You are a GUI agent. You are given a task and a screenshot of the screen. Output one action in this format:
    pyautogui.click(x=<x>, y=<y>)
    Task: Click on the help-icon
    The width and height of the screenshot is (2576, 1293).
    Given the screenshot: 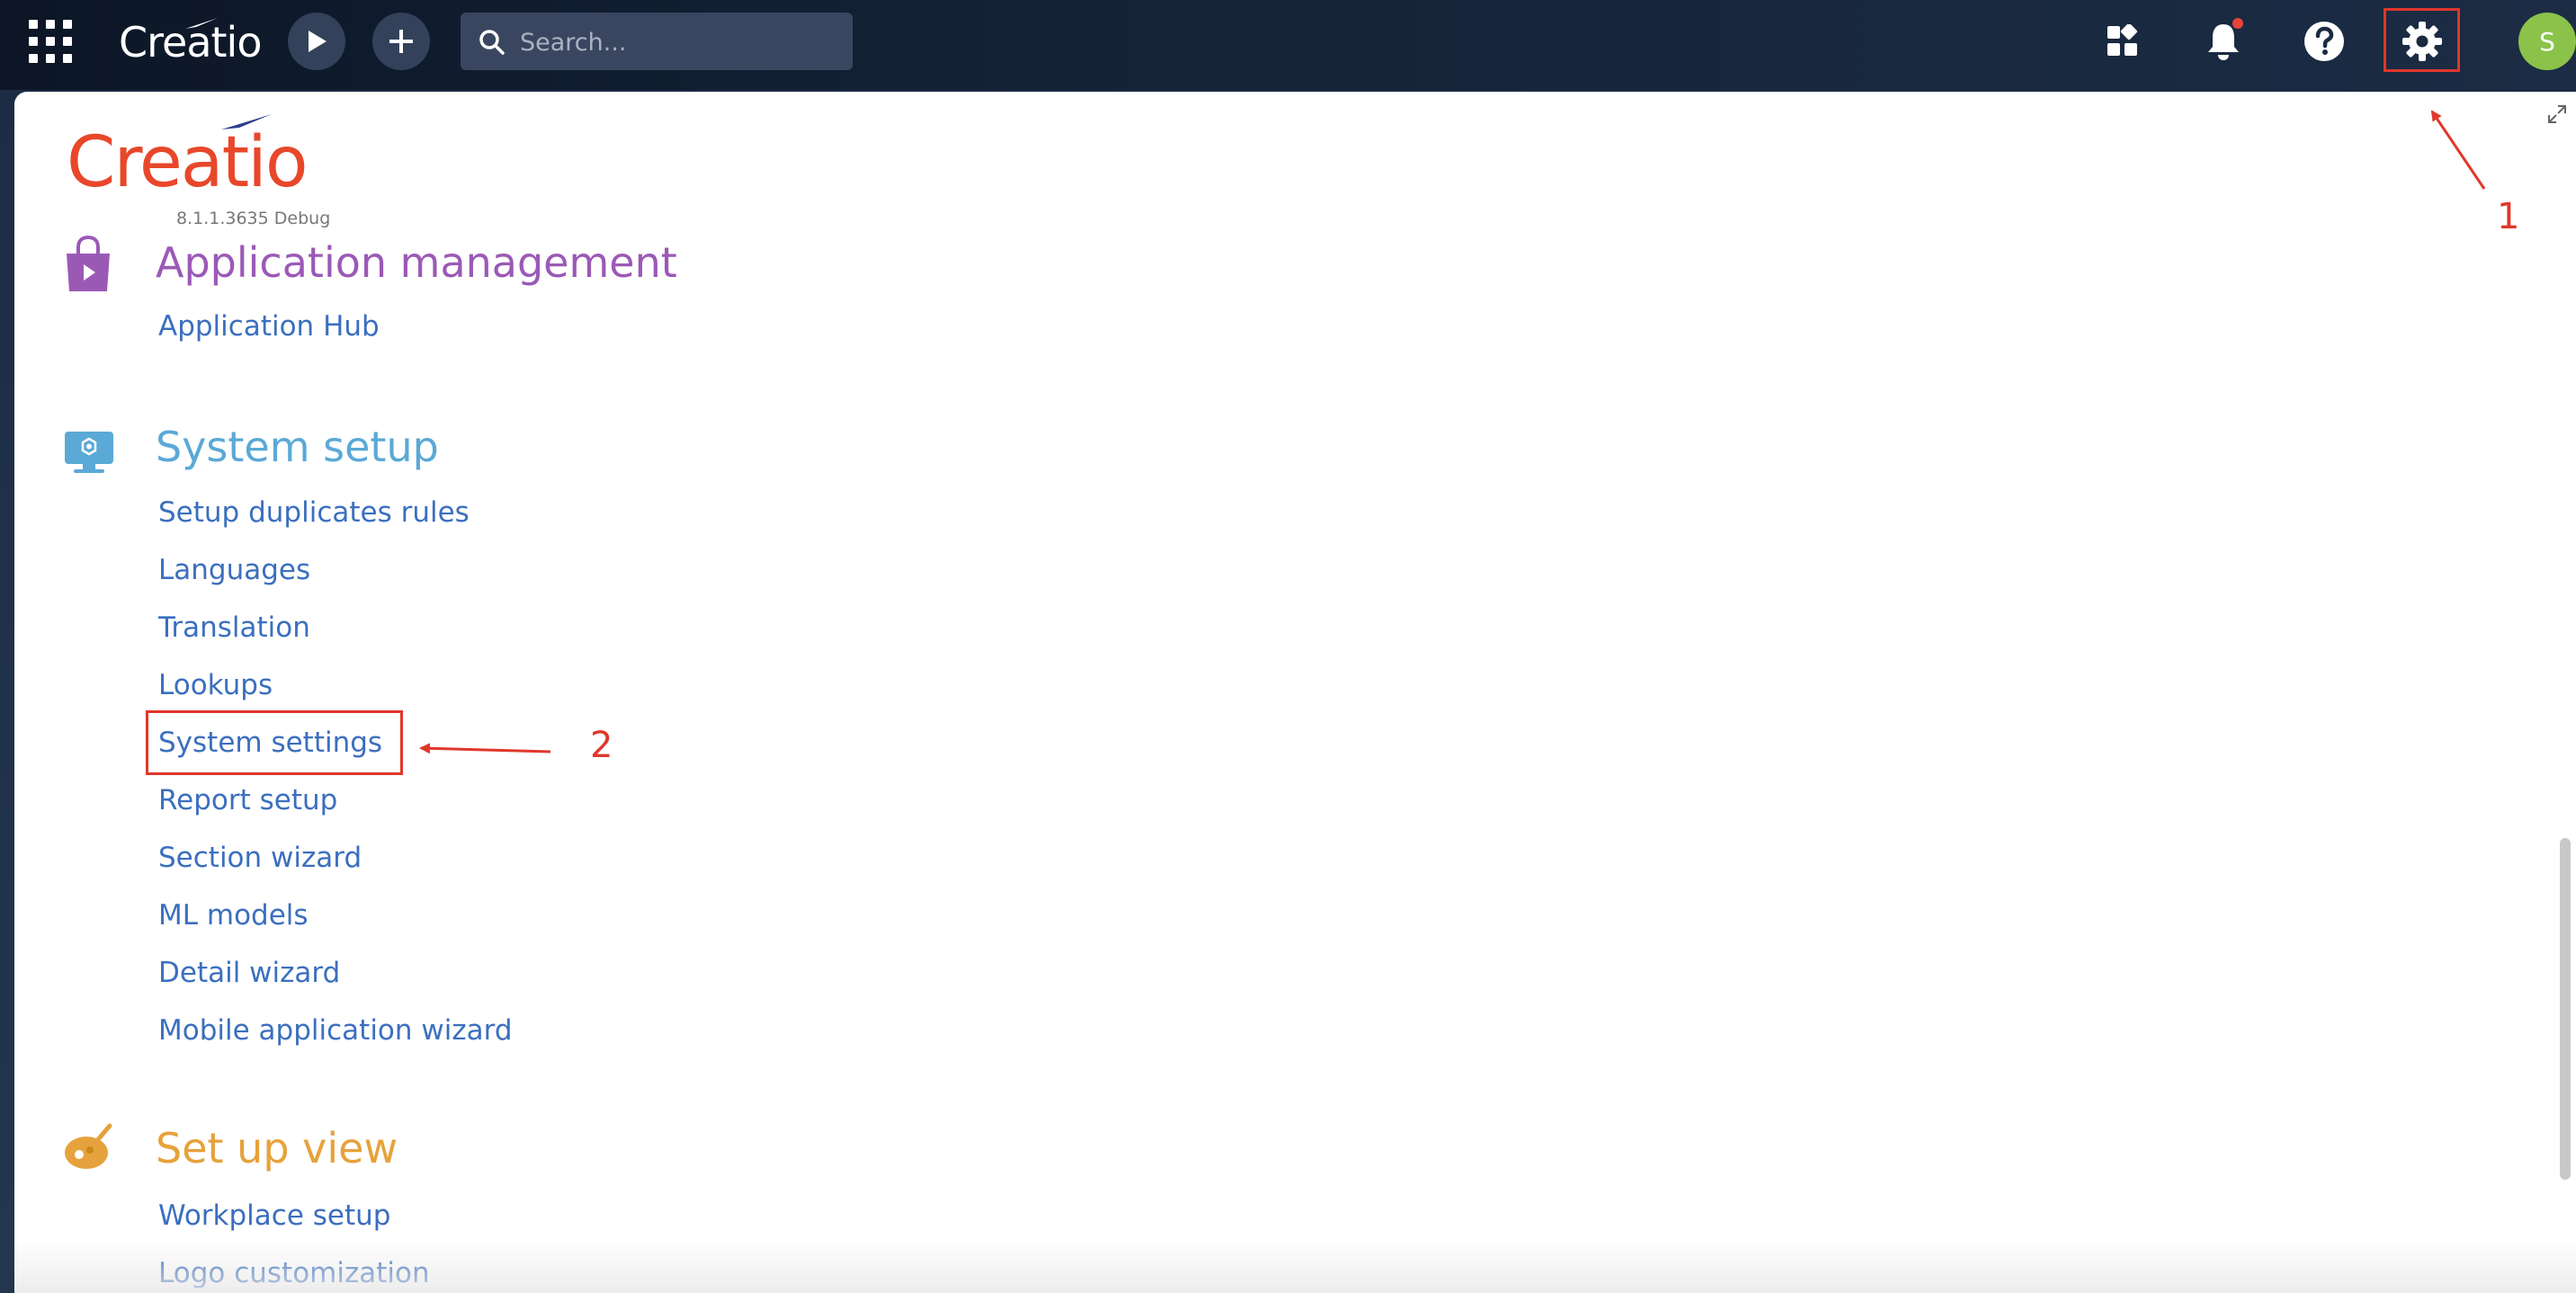 What is the action you would take?
    pyautogui.click(x=2324, y=41)
    